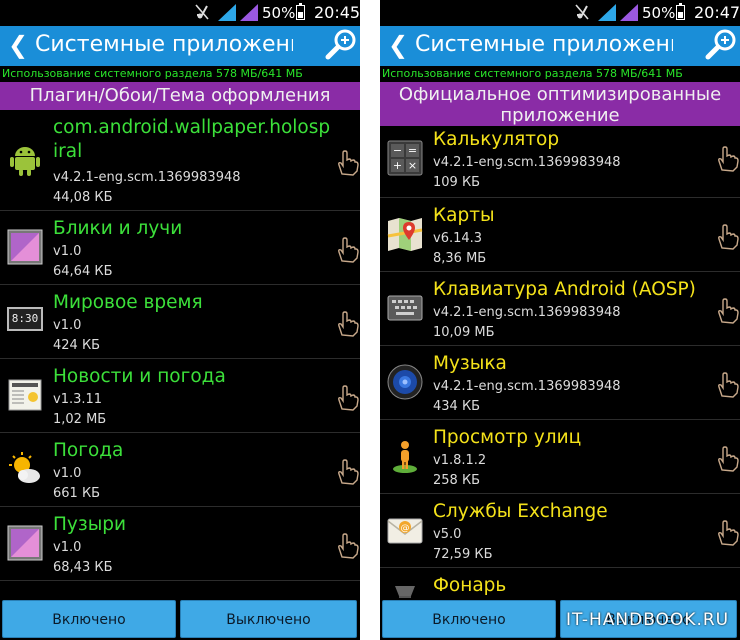 This screenshot has width=740, height=640. I want to click on sun-cloud-icon, so click(24, 467).